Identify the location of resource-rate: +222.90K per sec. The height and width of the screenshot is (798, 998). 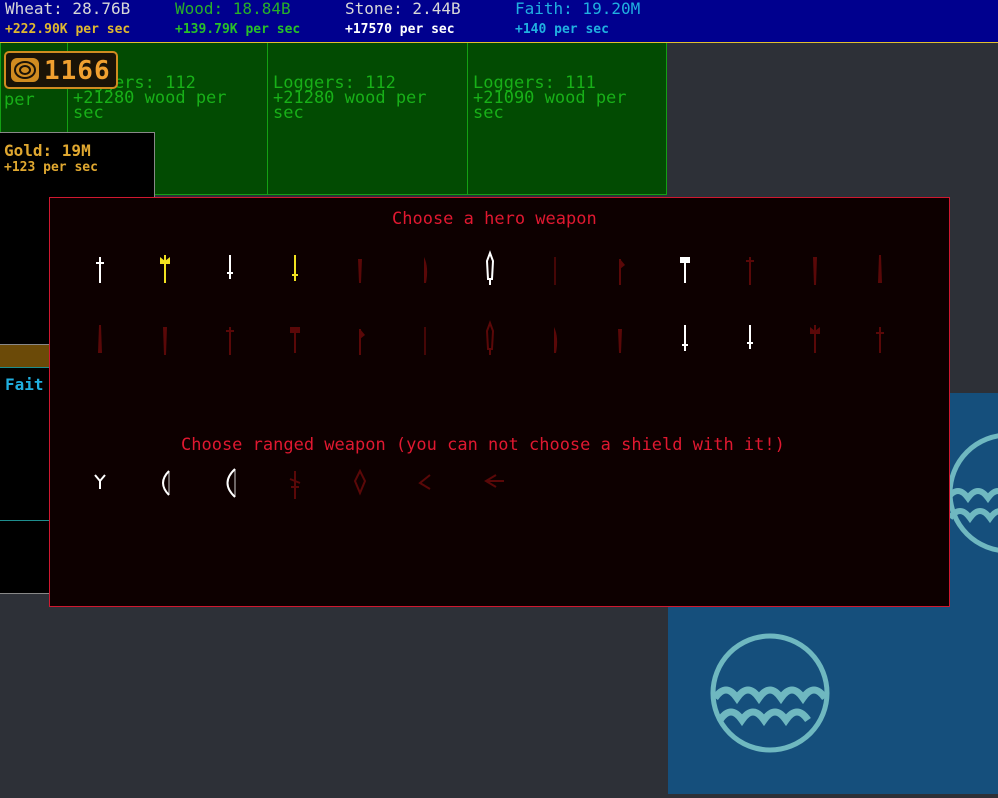
(68, 29).